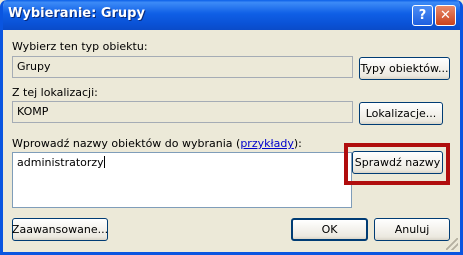 This screenshot has height=255, width=463. I want to click on object-type-label: Wybierz ten typ obiektu:, so click(80, 46).